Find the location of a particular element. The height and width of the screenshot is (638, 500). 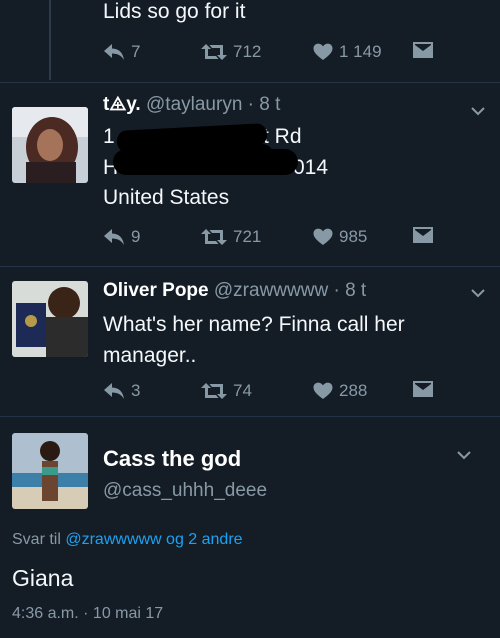

like-button: 1 149 is located at coordinates (347, 52).